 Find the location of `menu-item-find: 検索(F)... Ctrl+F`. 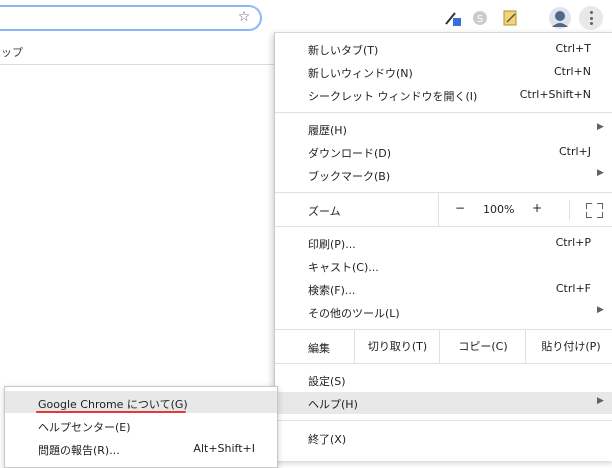

menu-item-find: 検索(F)... Ctrl+F is located at coordinates (443, 289).